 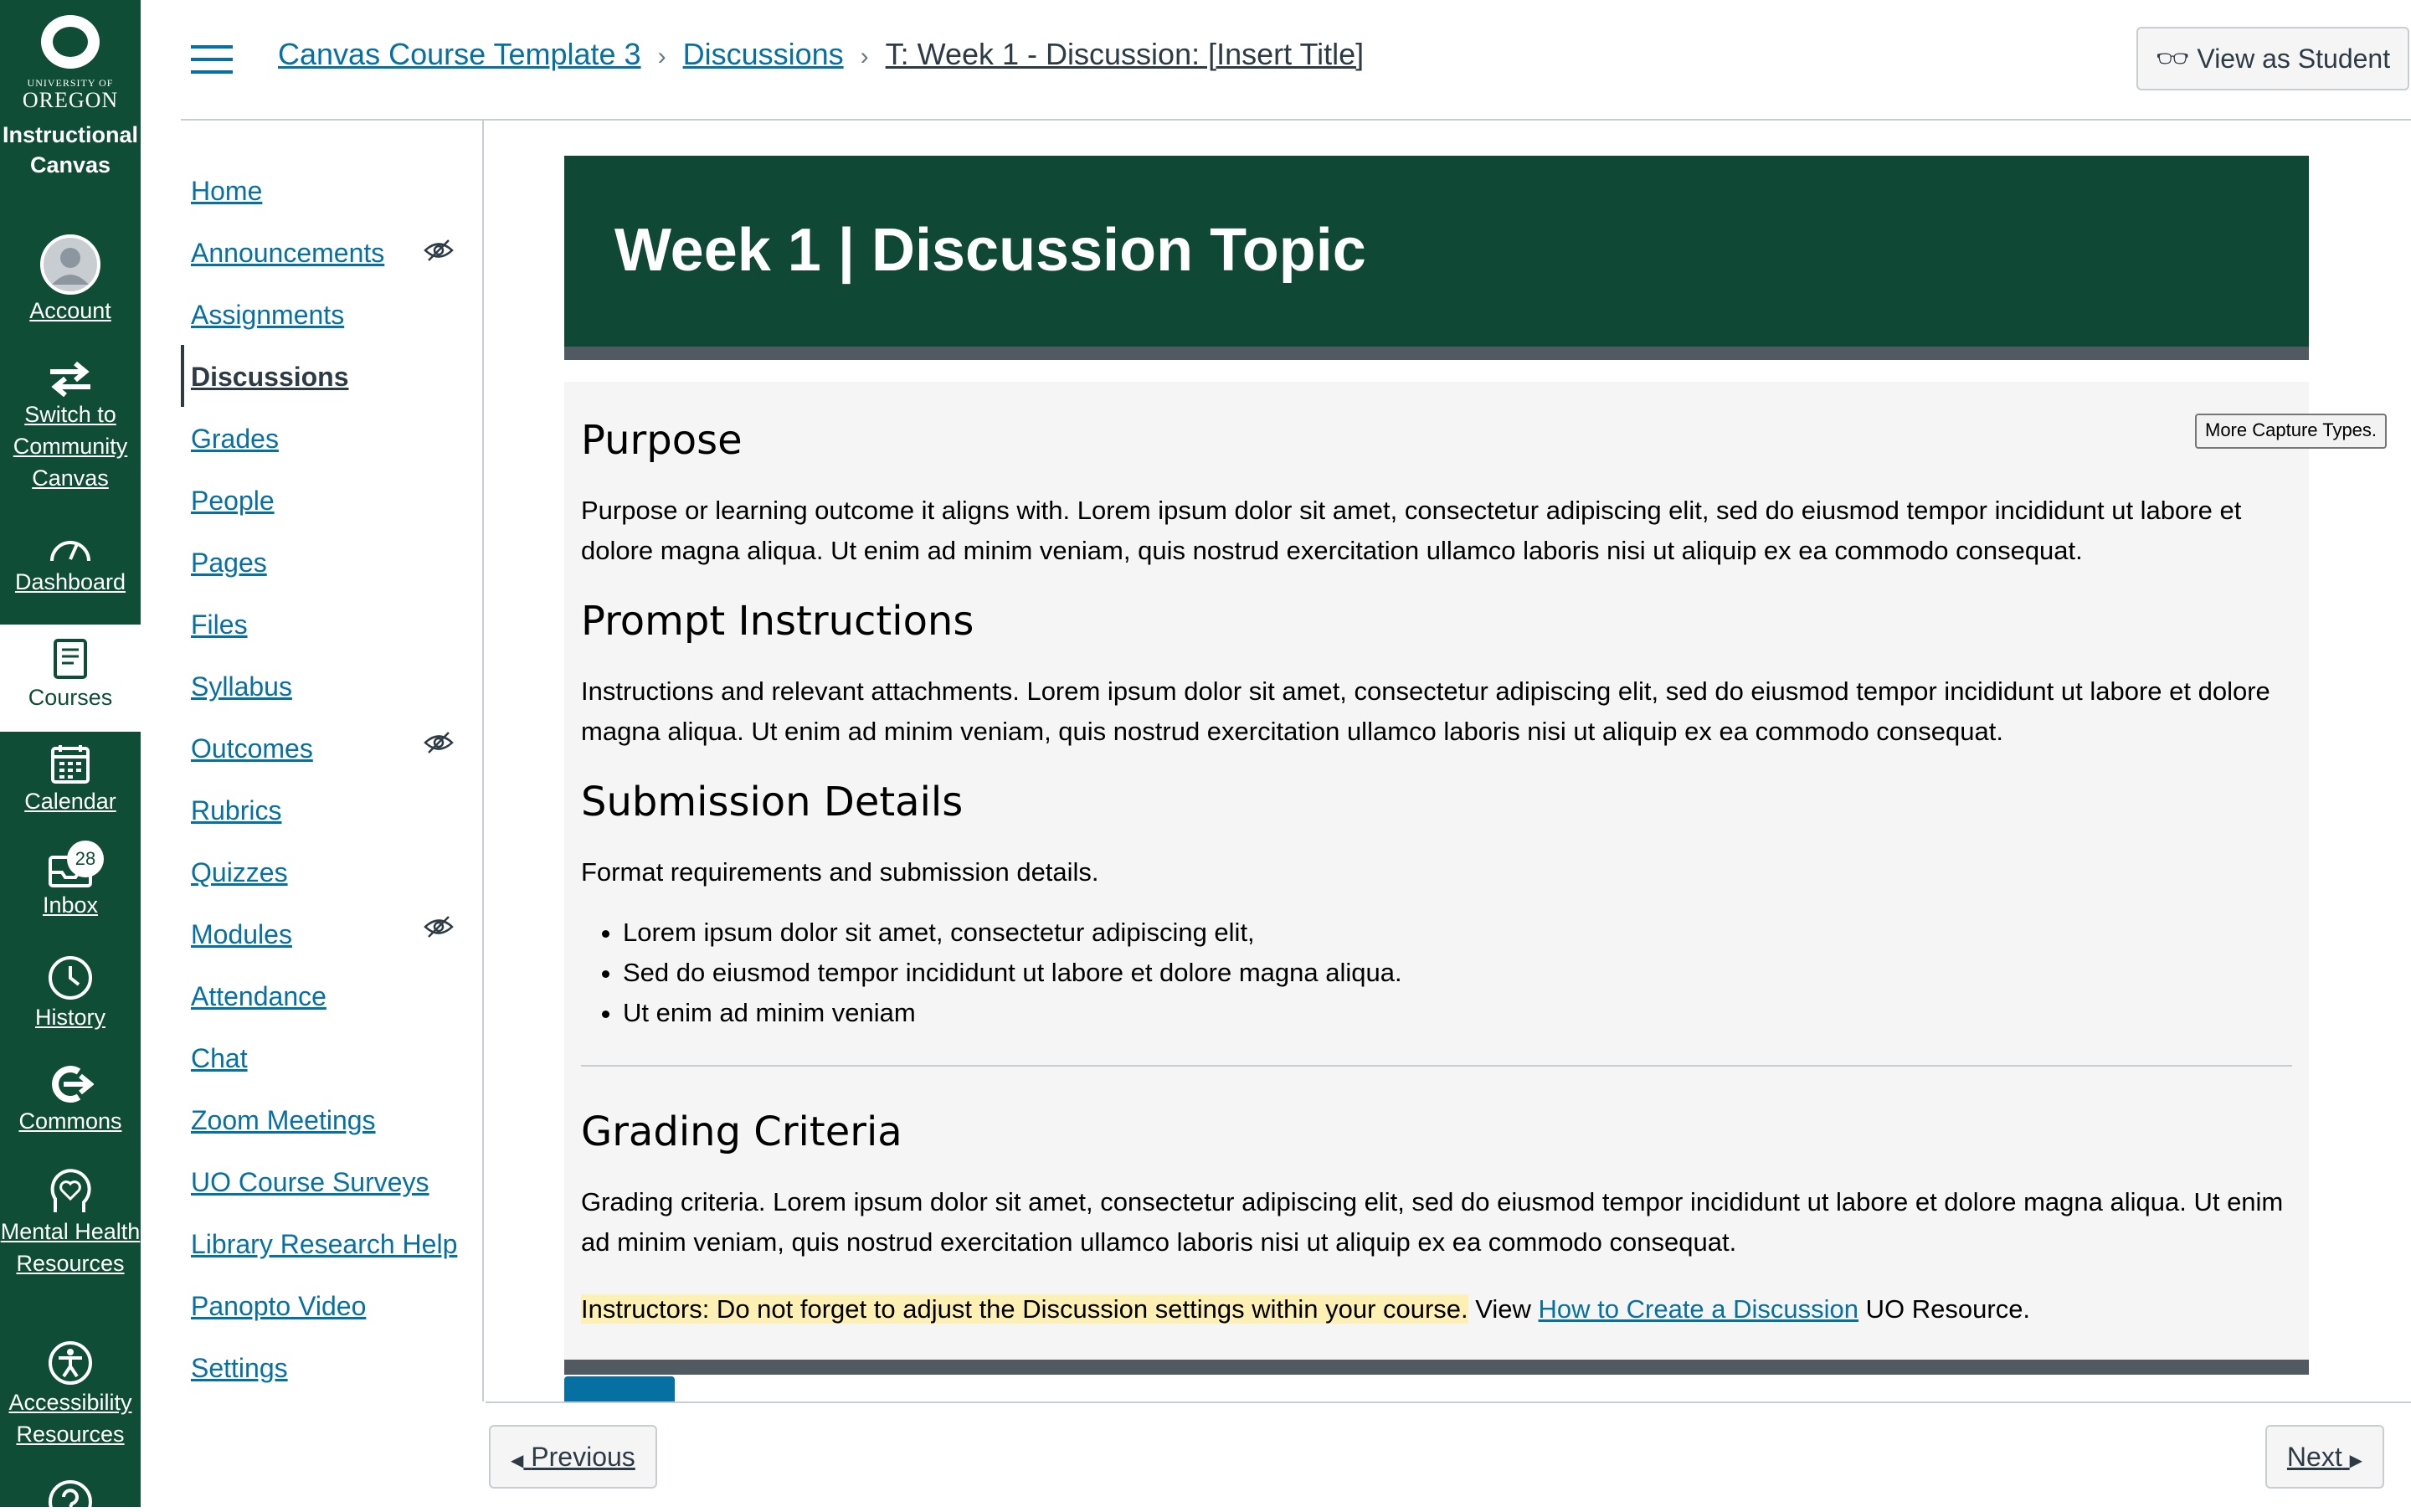 What do you see at coordinates (226, 191) in the screenshot?
I see `course-nav-home: Home` at bounding box center [226, 191].